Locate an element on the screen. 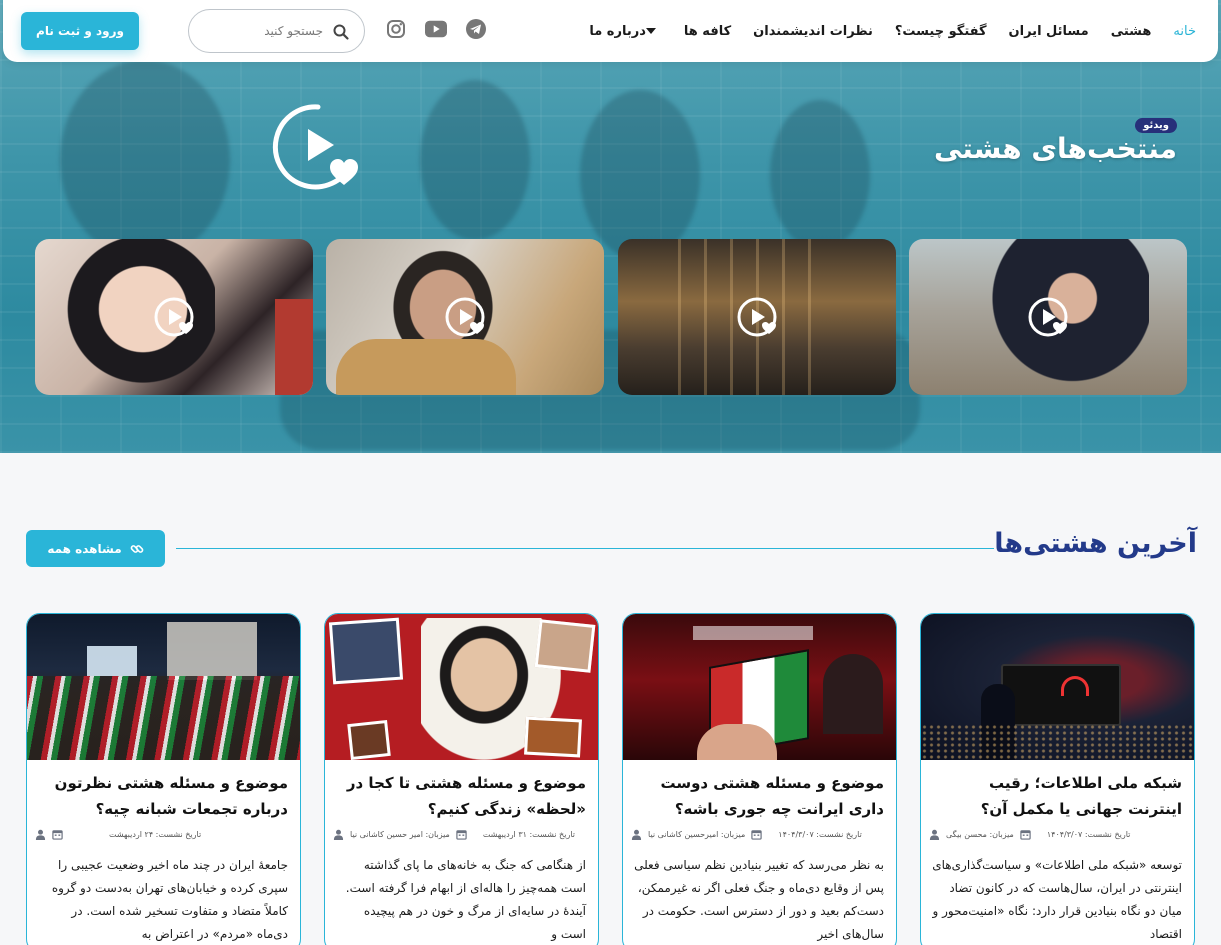 The height and width of the screenshot is (945, 1221). post-host: میزبان: محسن بیگی is located at coordinates (980, 834).